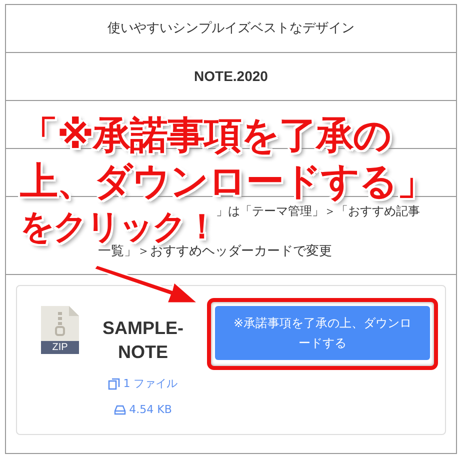 The width and height of the screenshot is (461, 459). What do you see at coordinates (60, 330) in the screenshot?
I see `zip-file-icon` at bounding box center [60, 330].